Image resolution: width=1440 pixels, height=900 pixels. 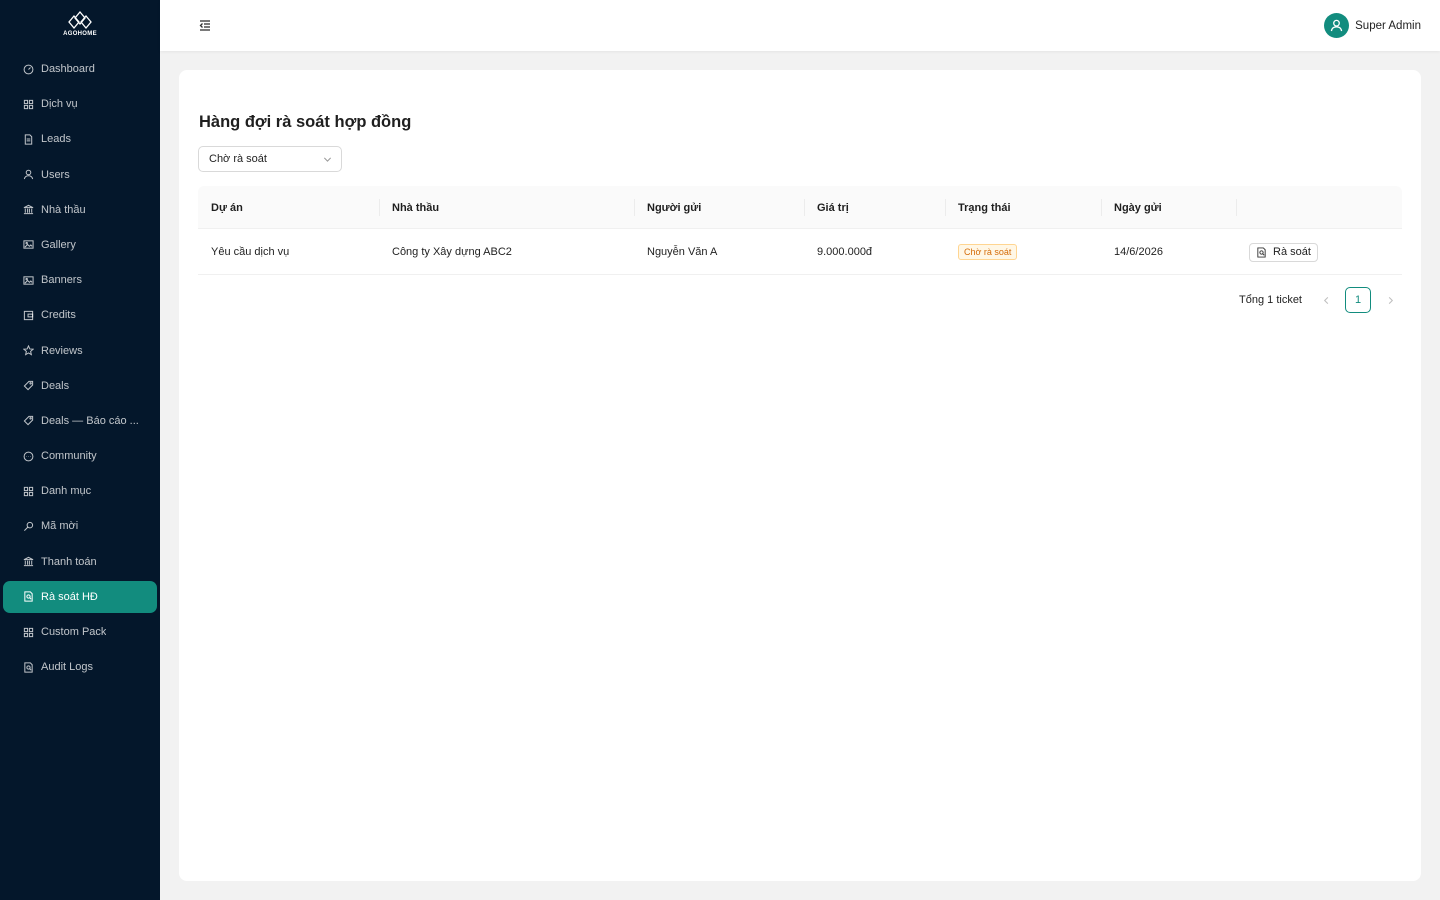 I want to click on status-filter-value: Chờ rà soát, so click(x=238, y=159).